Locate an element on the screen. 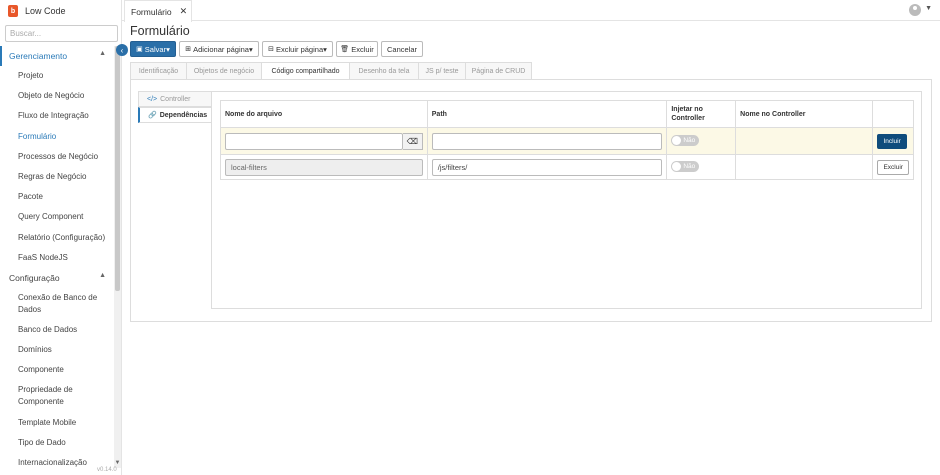 This screenshot has width=940, height=475. app-name: Low Code is located at coordinates (45, 11).